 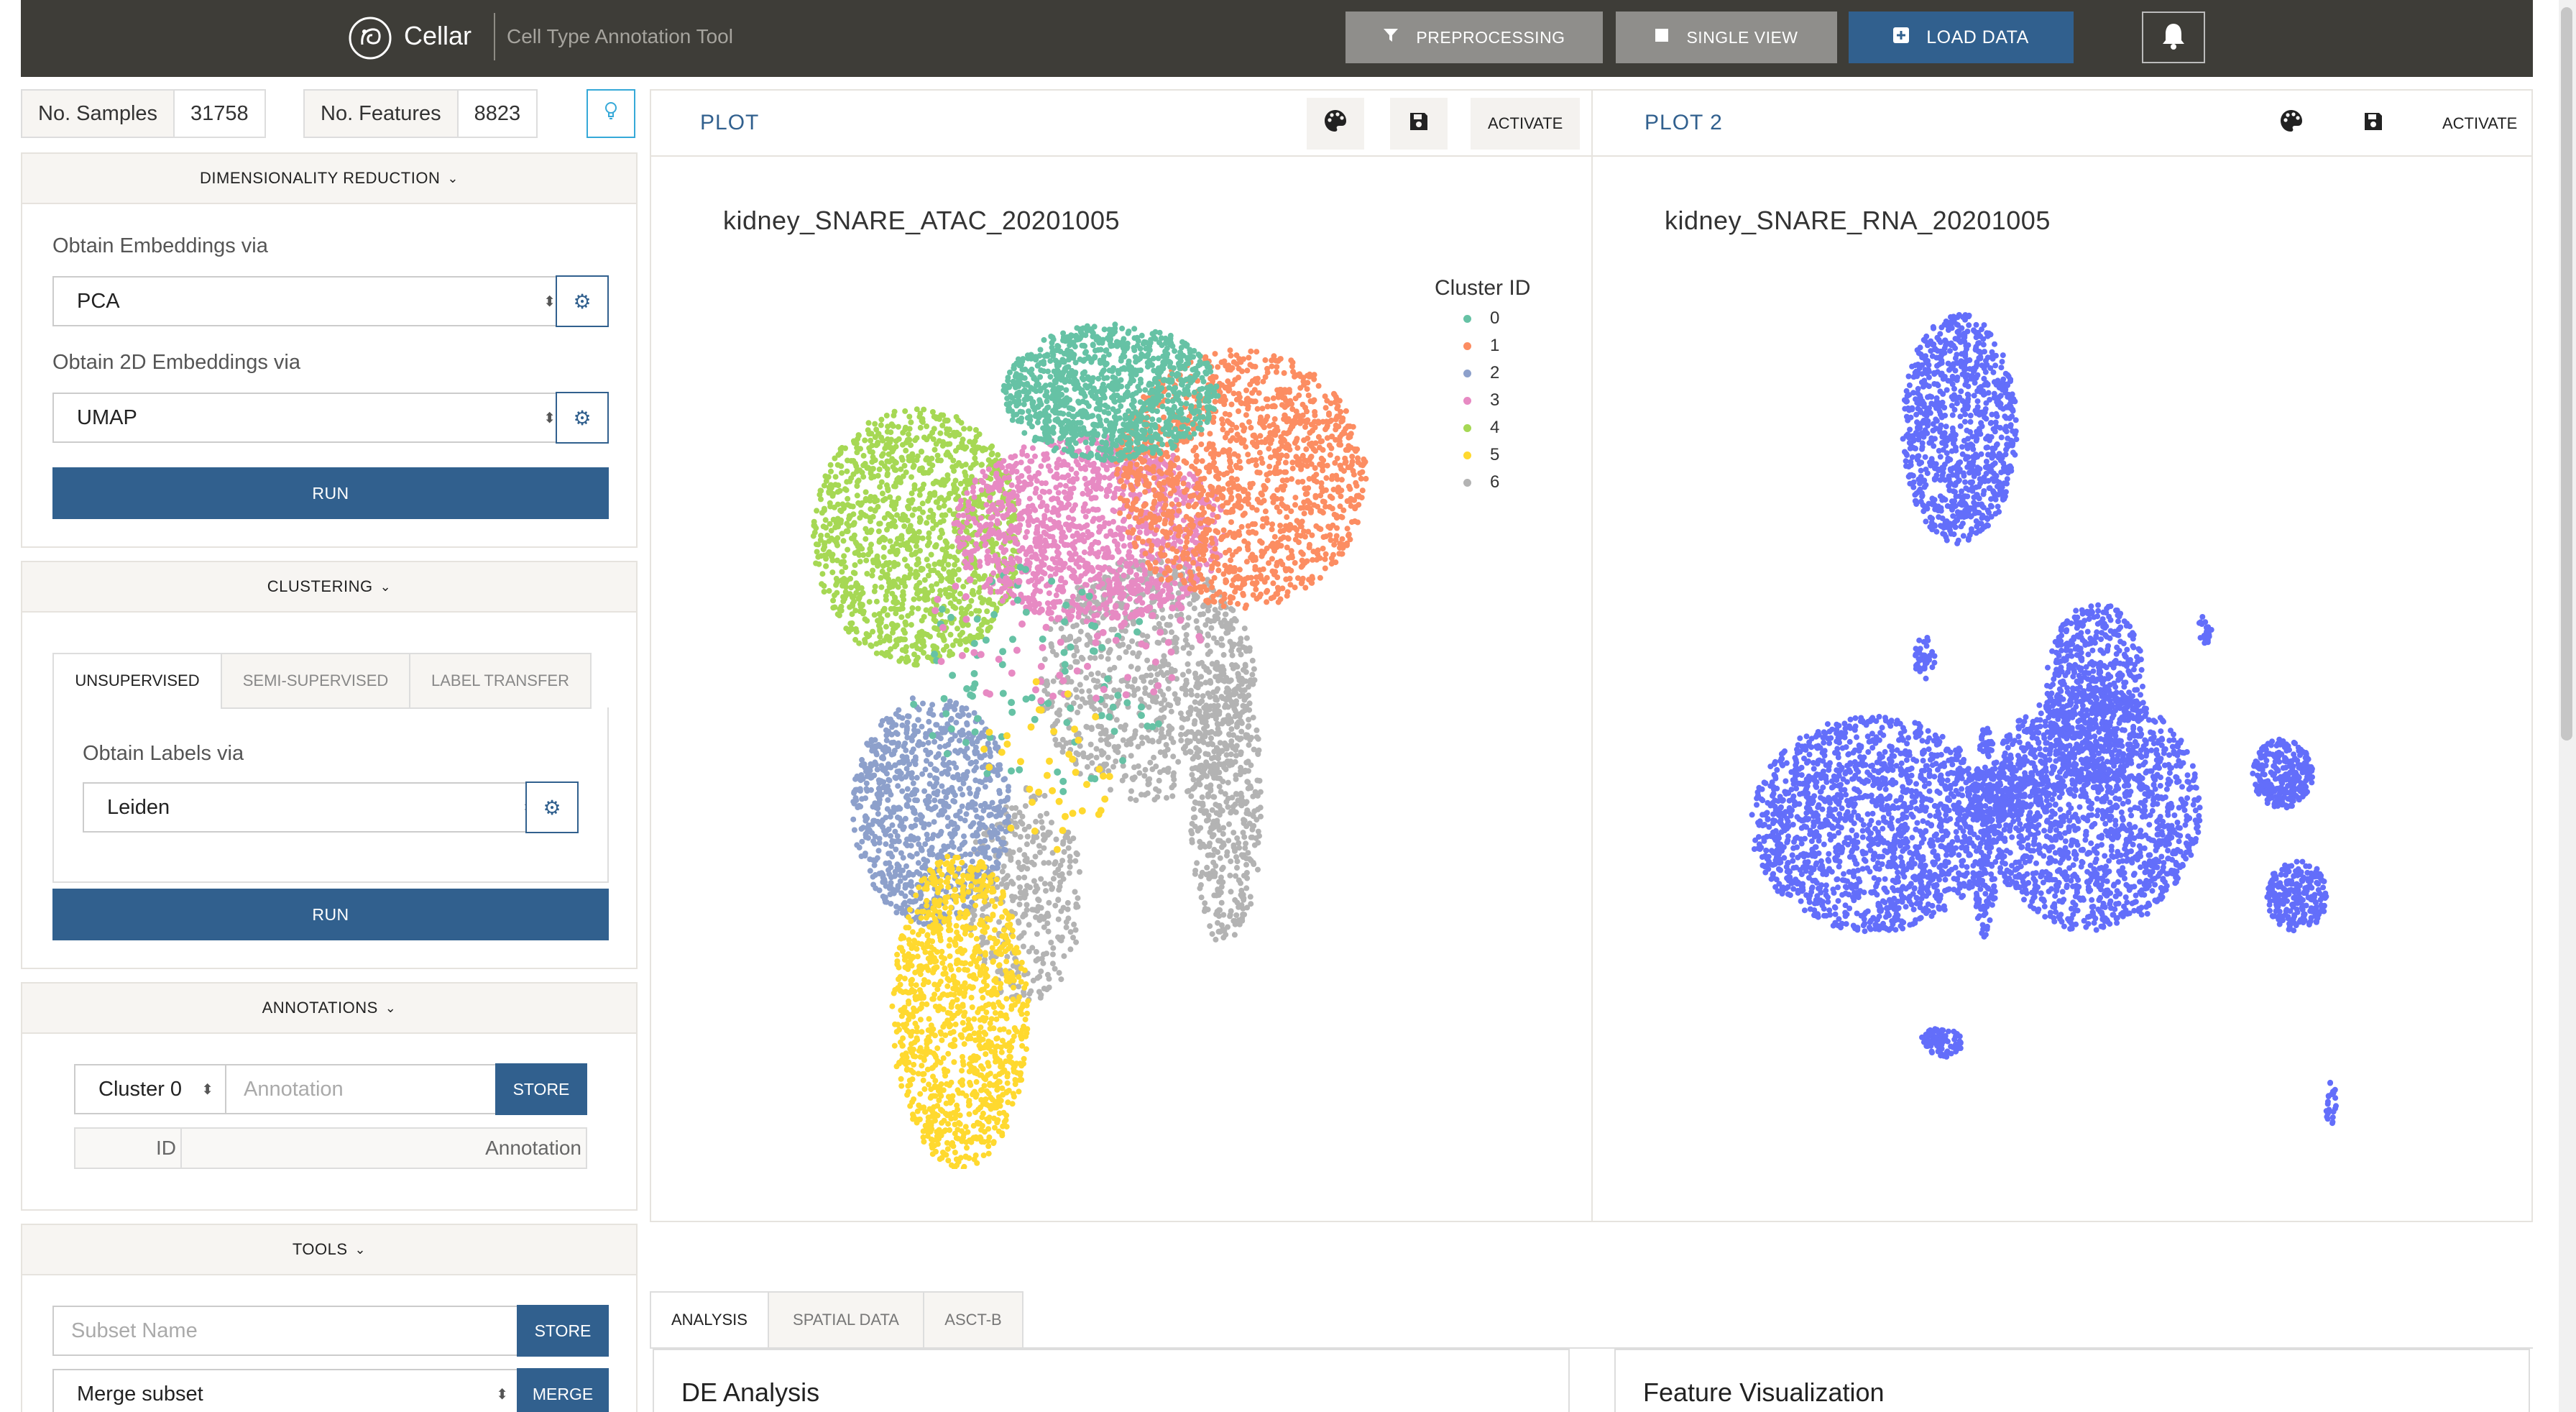 I want to click on tab-asct-b: ASCT-B, so click(x=973, y=1320).